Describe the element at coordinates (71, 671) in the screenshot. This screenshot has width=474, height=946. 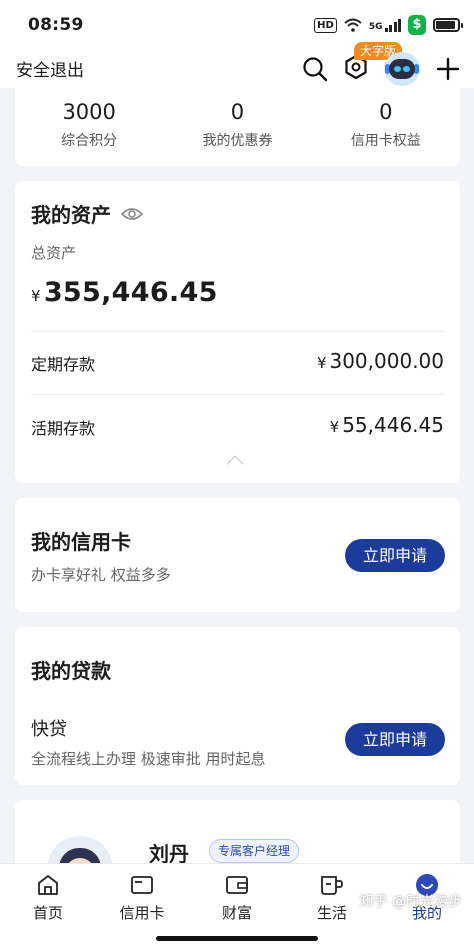
I see `loan-title: 我的贷款` at that location.